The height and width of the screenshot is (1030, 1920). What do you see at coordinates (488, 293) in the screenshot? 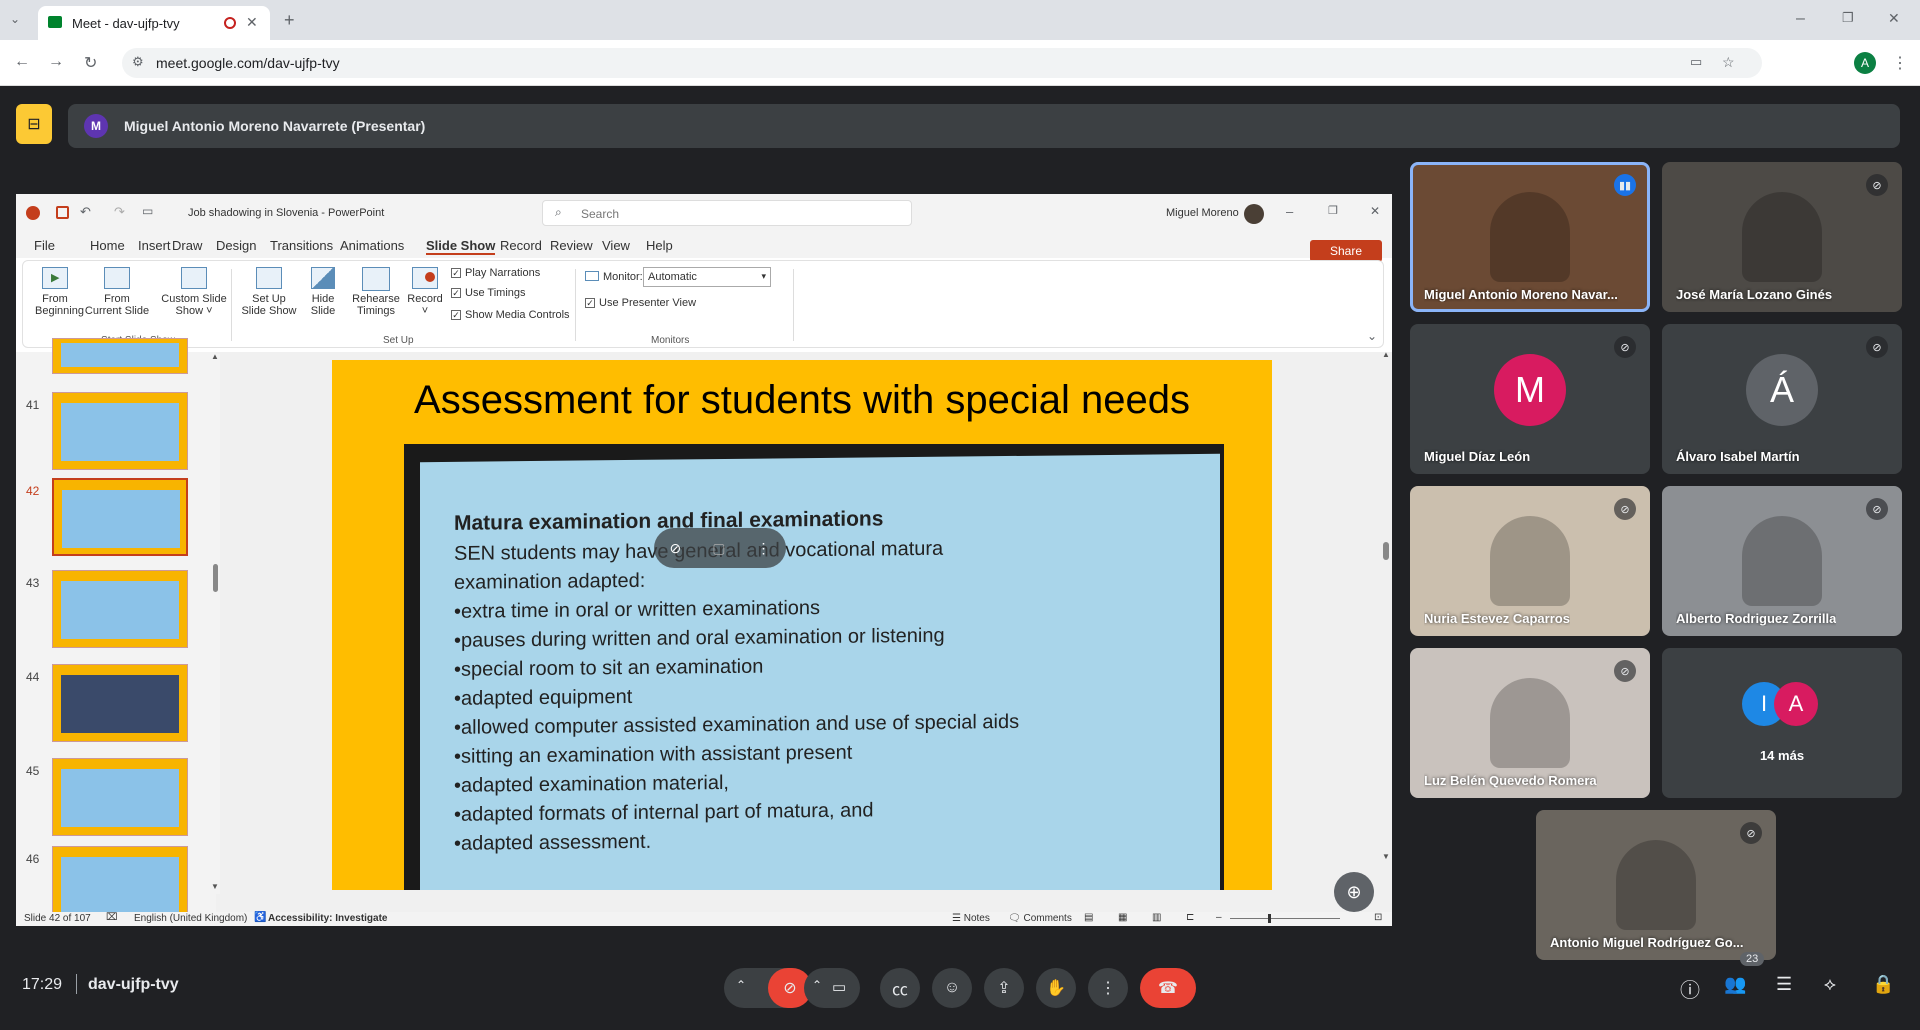
I see `use-timings-checkbox: ✓ Use Timings` at bounding box center [488, 293].